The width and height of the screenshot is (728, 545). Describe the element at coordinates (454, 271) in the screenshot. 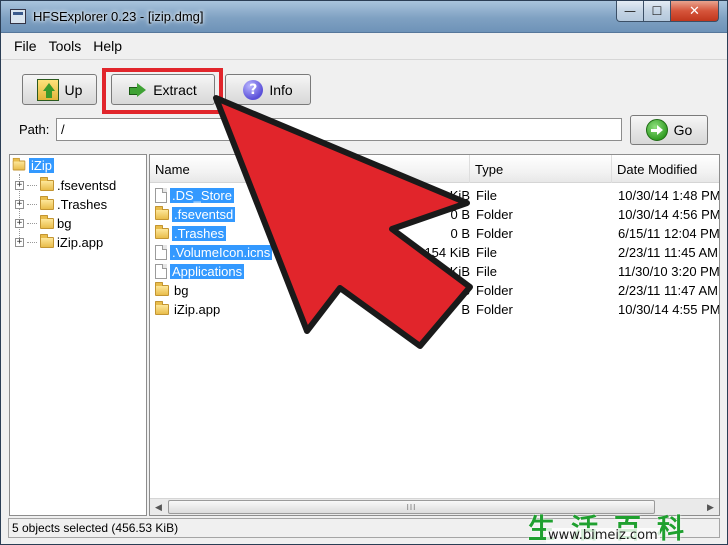

I see `row-size: 4 KiB` at that location.